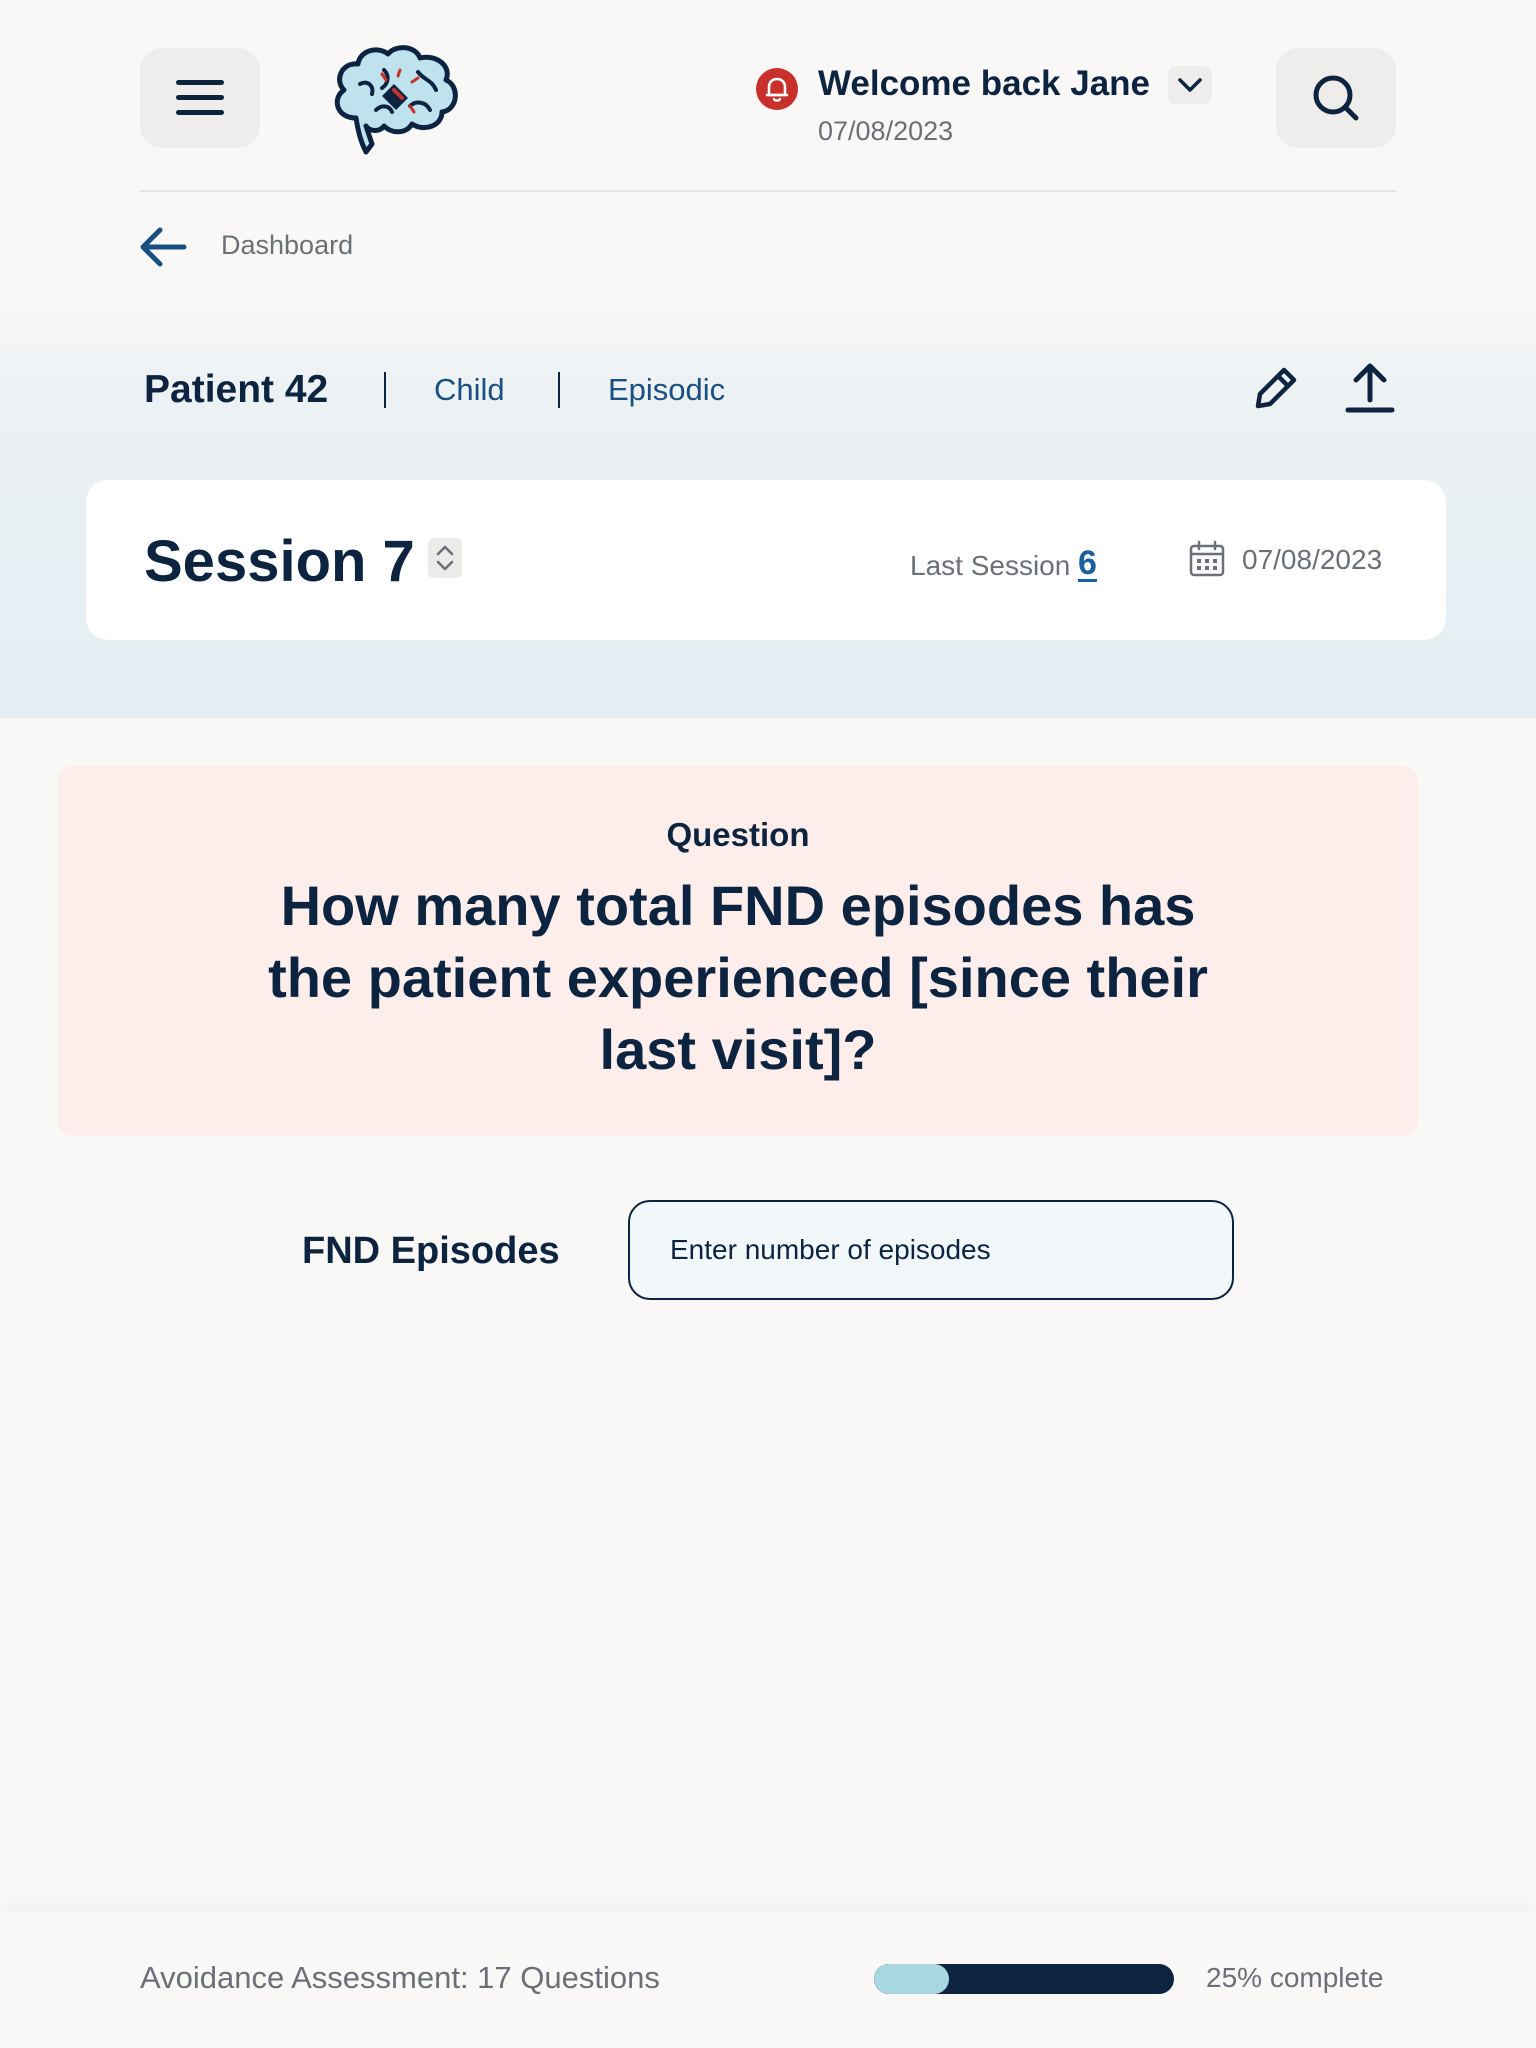 This screenshot has height=2048, width=1536. I want to click on arrow-left-icon, so click(163, 247).